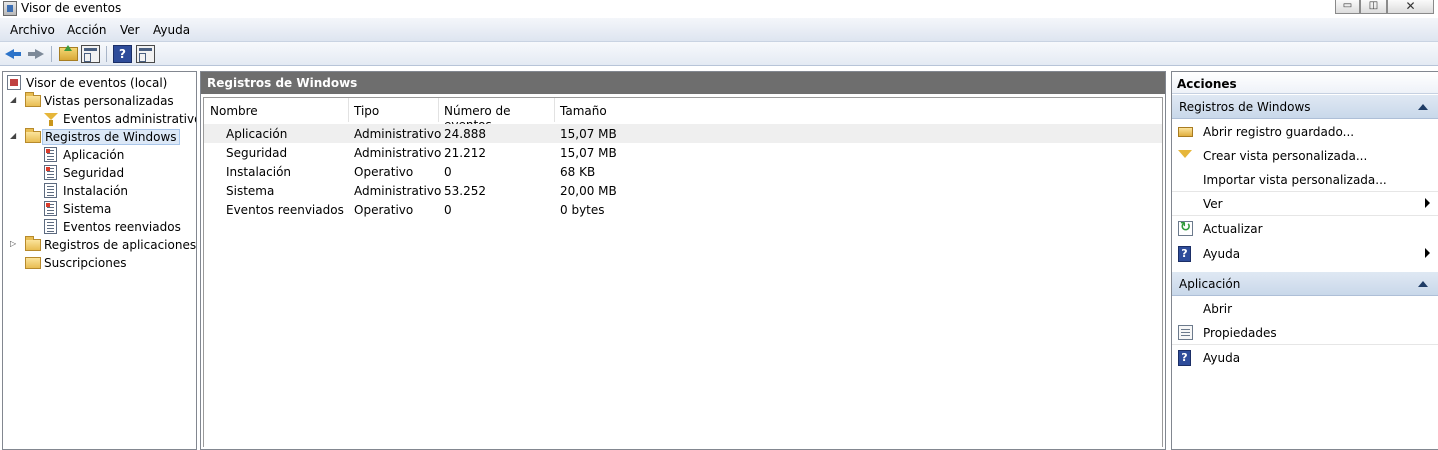 This screenshot has height=450, width=1438. What do you see at coordinates (394, 110) in the screenshot?
I see `column-header-tipo: Tipo` at bounding box center [394, 110].